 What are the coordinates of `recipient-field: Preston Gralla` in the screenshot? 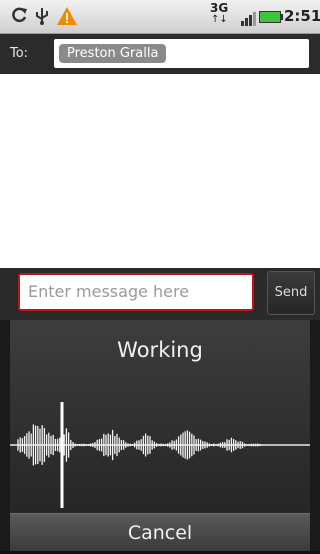 It's located at (181, 53).